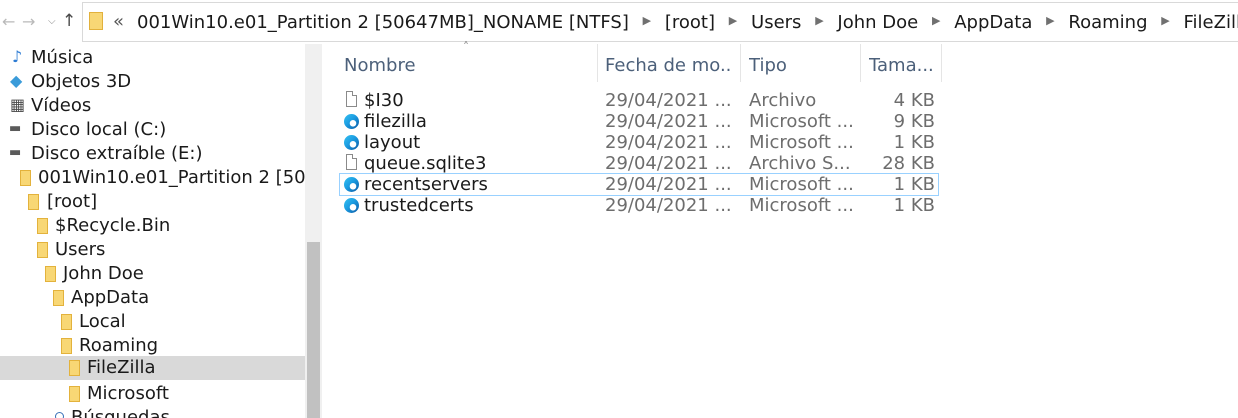  What do you see at coordinates (152, 58) in the screenshot?
I see `tree-item-musica: ♪ Música` at bounding box center [152, 58].